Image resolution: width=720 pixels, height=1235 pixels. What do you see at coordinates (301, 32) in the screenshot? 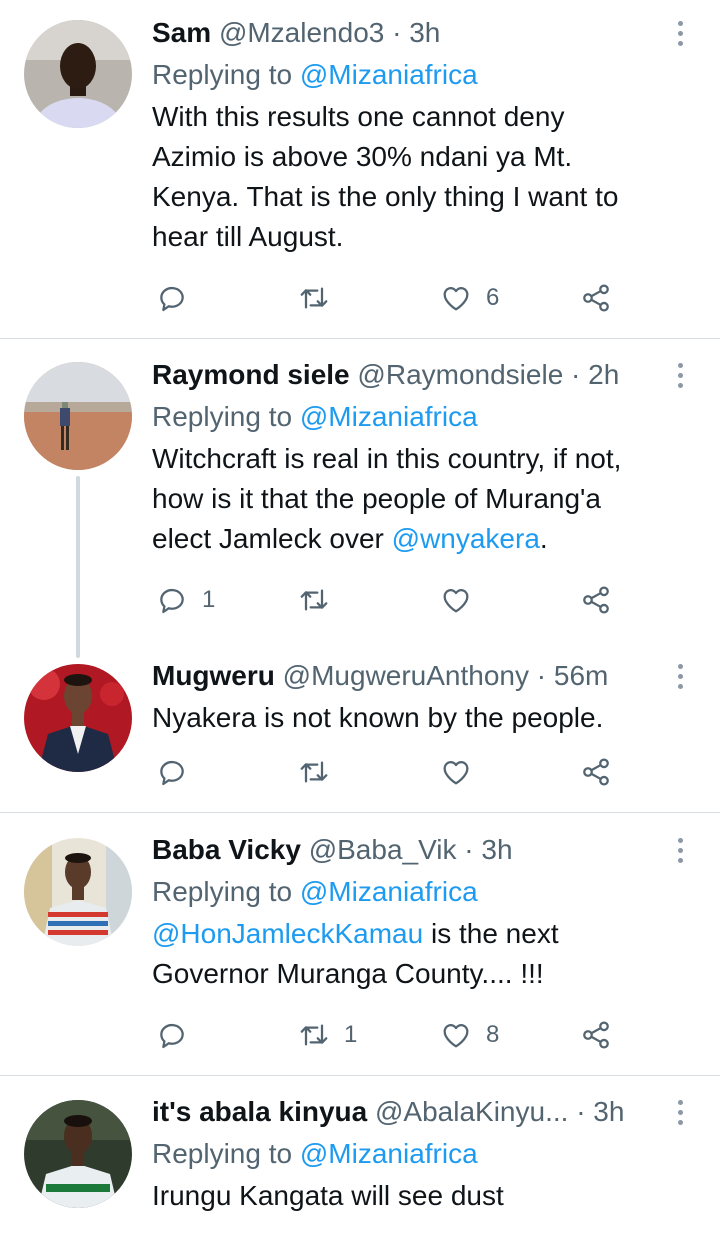
I see `user-handle: @Mzalendo3` at bounding box center [301, 32].